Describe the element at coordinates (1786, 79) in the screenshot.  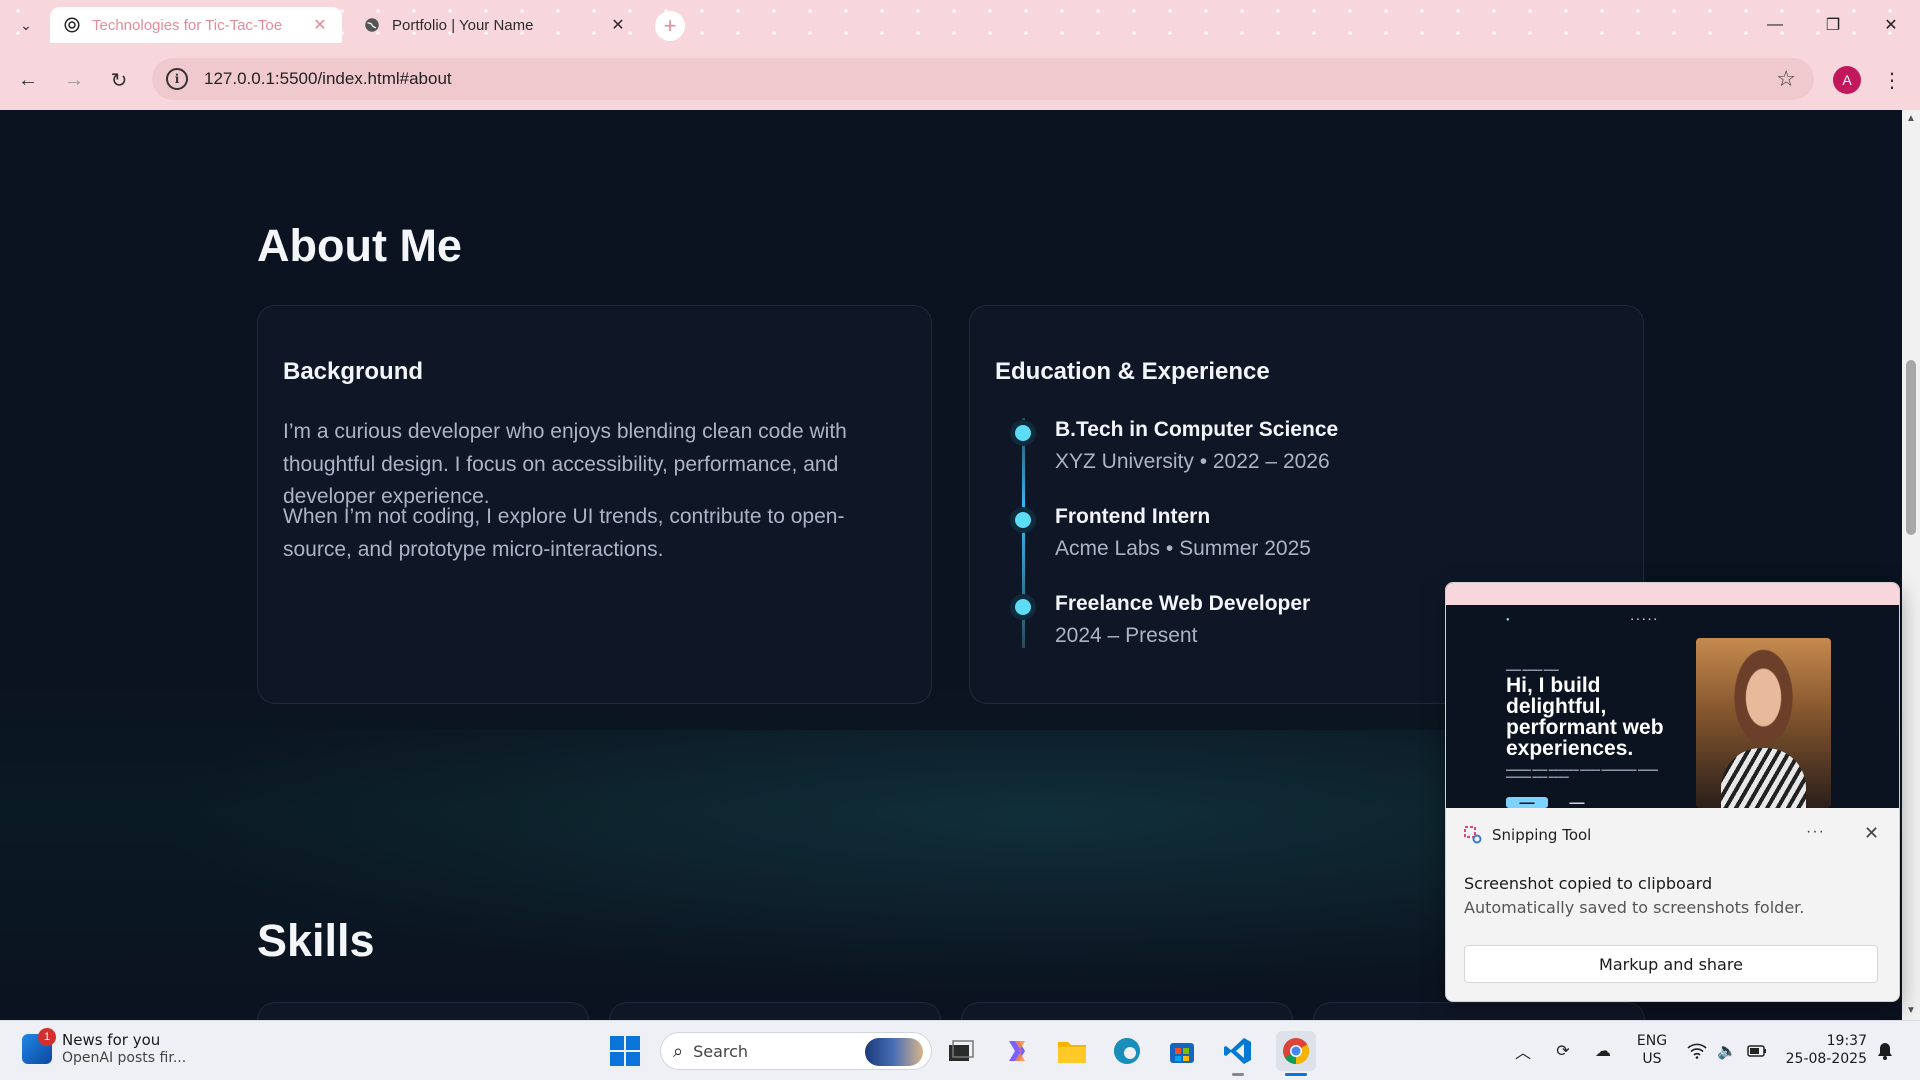
I see `bookmark-star-icon: ☆` at that location.